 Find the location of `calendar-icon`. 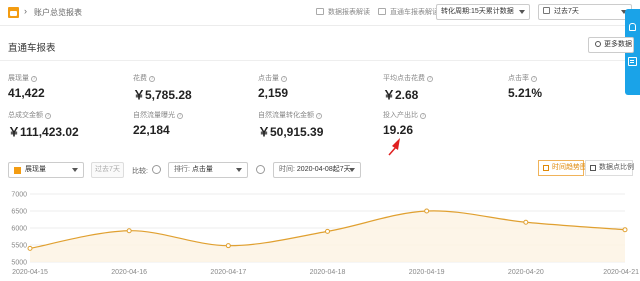

calendar-icon is located at coordinates (546, 10).